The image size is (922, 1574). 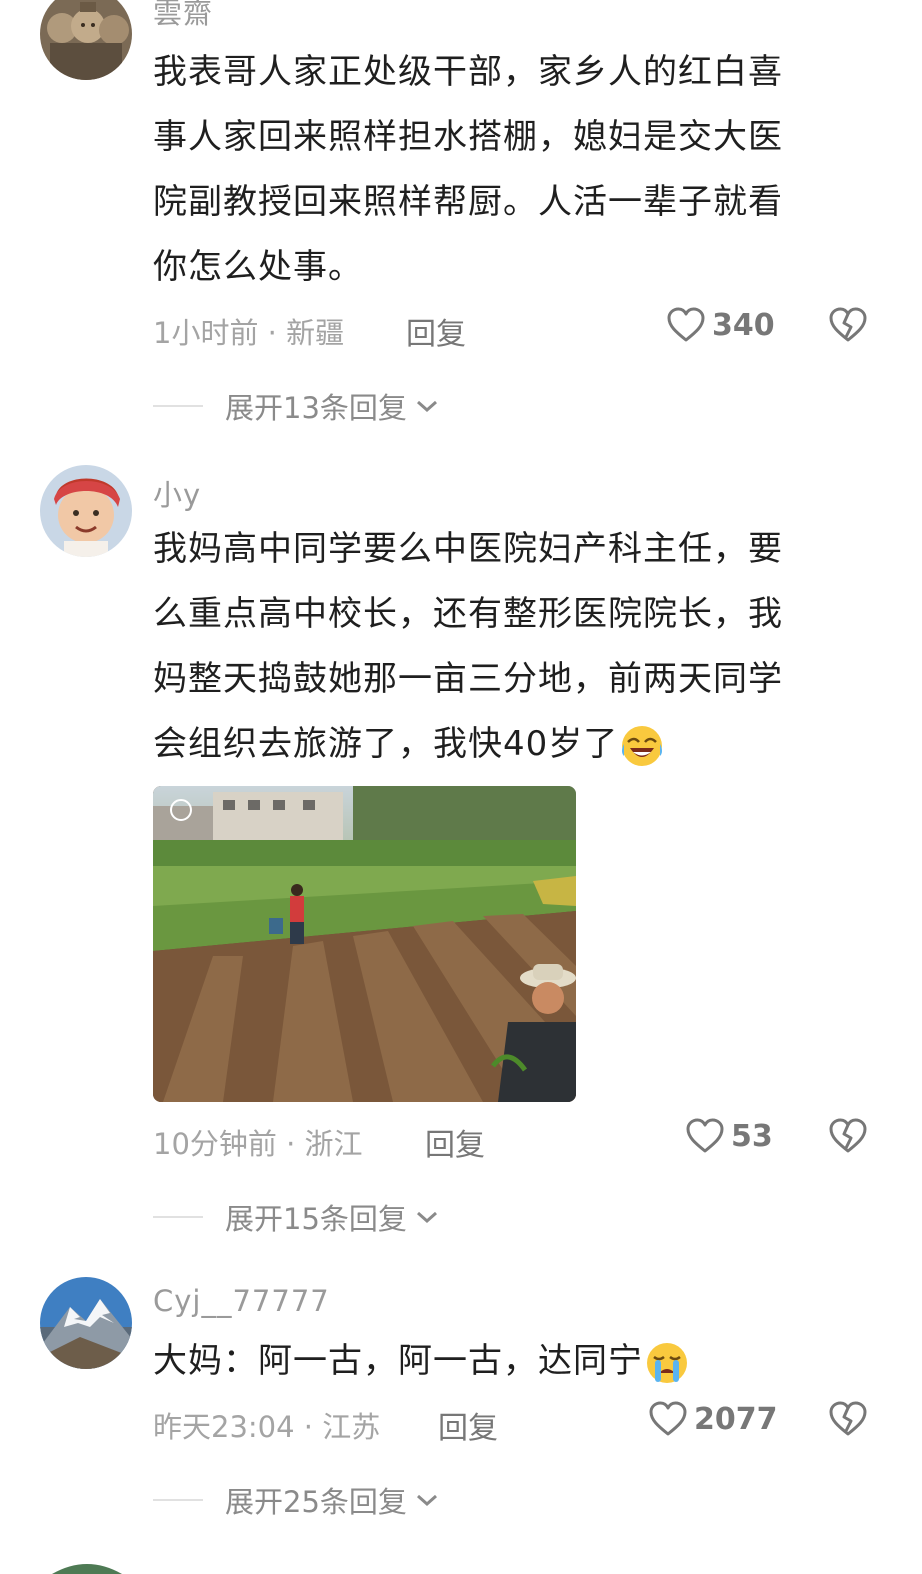 I want to click on avatar-partial-image, so click(x=87, y=1569).